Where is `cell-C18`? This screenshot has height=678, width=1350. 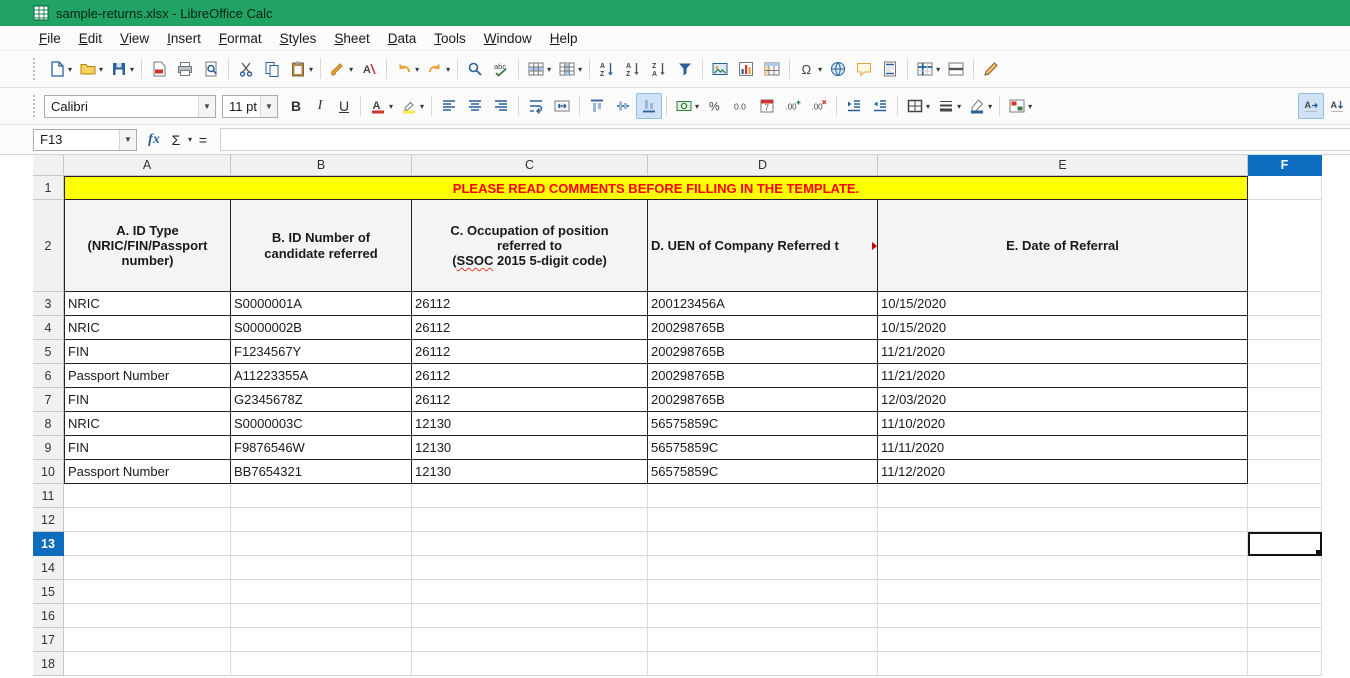 cell-C18 is located at coordinates (530, 664).